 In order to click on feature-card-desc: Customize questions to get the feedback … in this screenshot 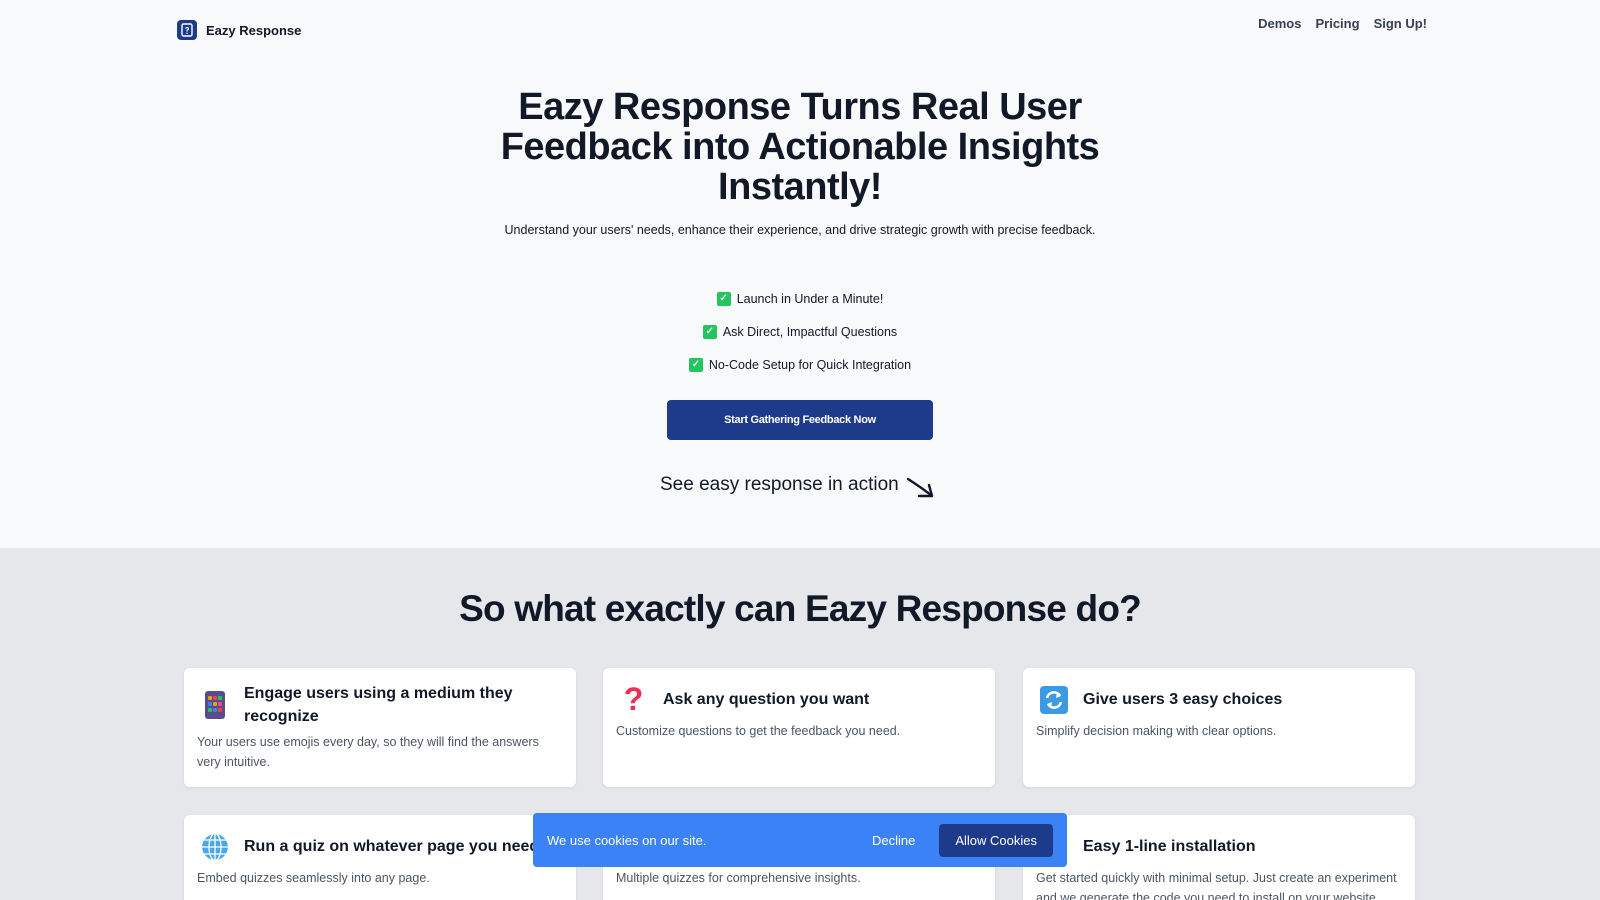, I will do `click(758, 731)`.